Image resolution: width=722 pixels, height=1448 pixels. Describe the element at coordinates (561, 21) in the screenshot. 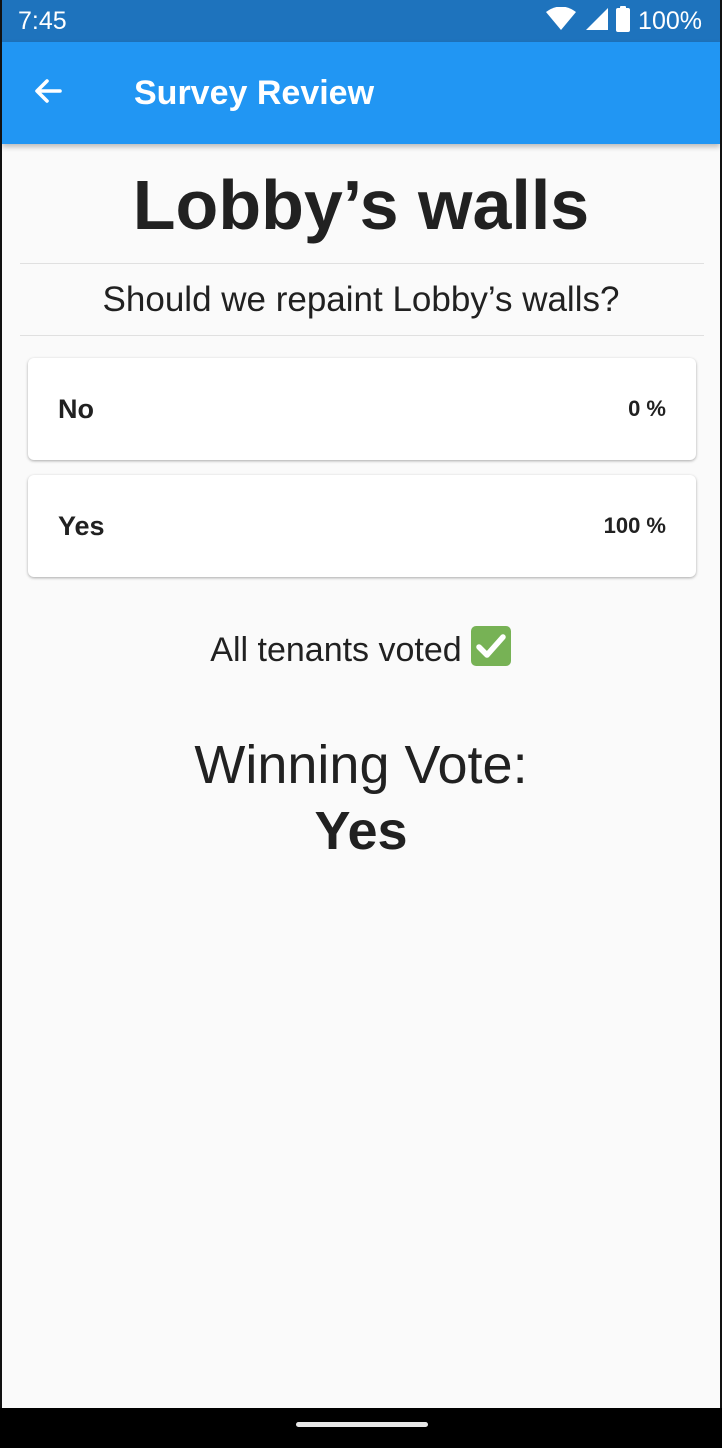

I see `wifi-icon` at that location.